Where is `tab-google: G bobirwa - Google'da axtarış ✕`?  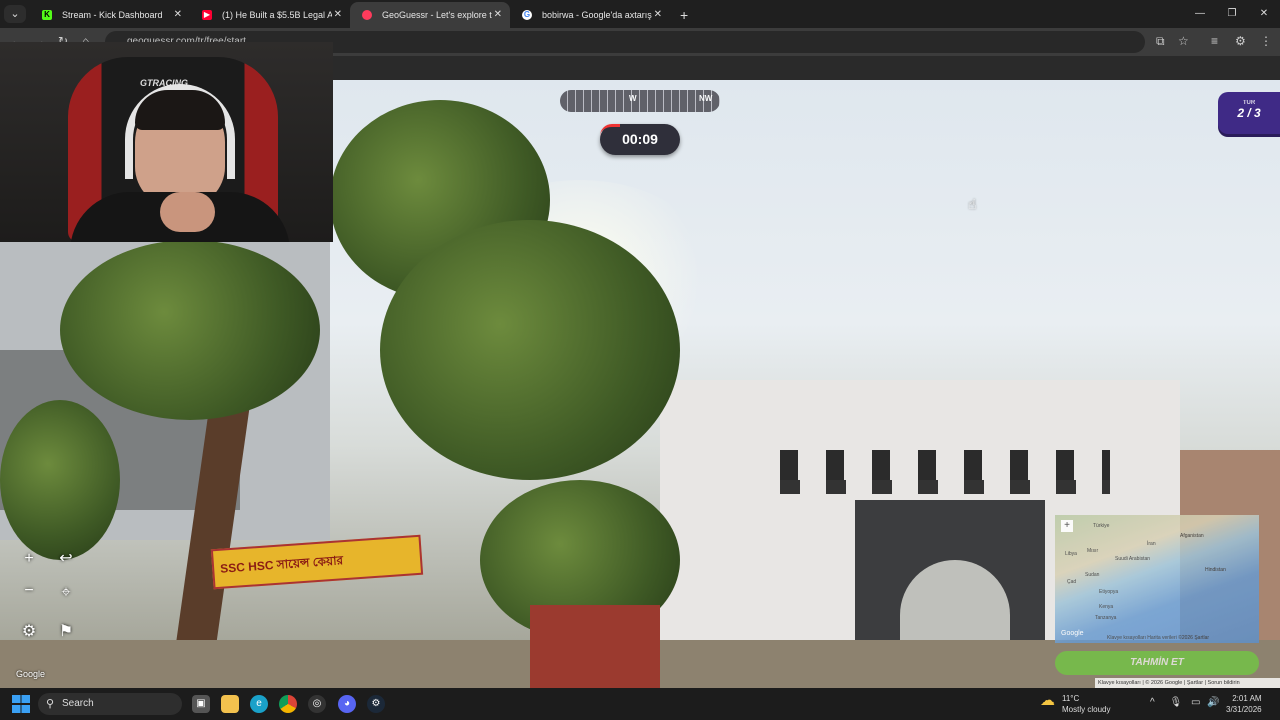
tab-google: G bobirwa - Google'da axtarış ✕ is located at coordinates (590, 15).